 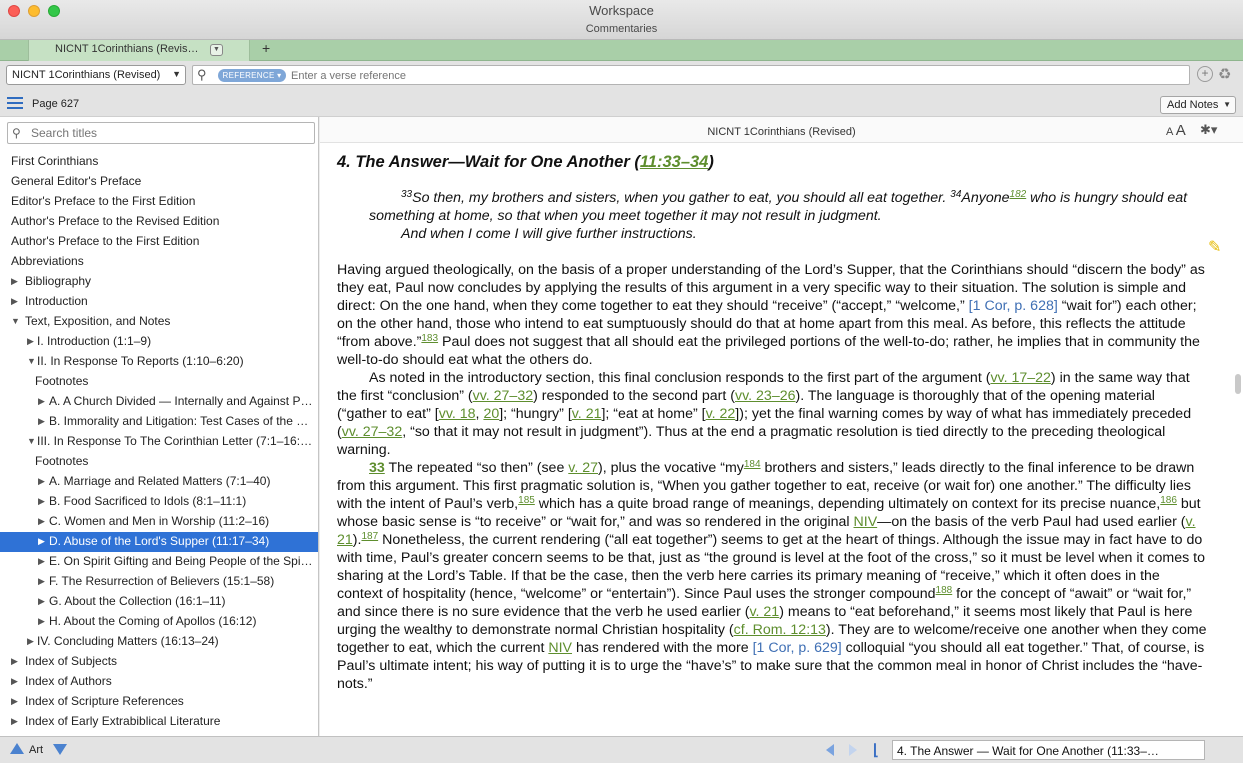 What do you see at coordinates (159, 522) in the screenshot?
I see `toc-item: ▶ C. Women and Men in Worship (11:2–16)` at bounding box center [159, 522].